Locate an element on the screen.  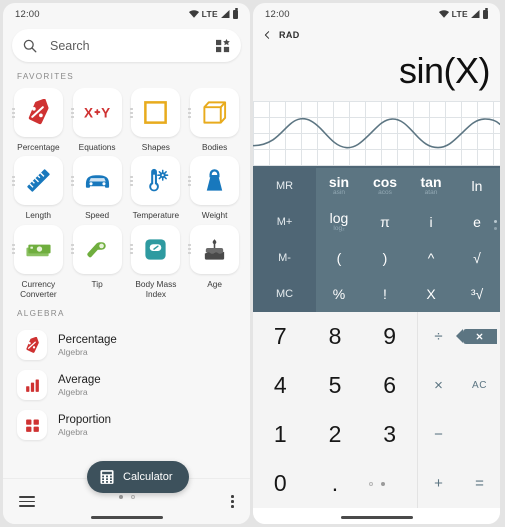
number-key-9: 9 is located at coordinates (389, 336).